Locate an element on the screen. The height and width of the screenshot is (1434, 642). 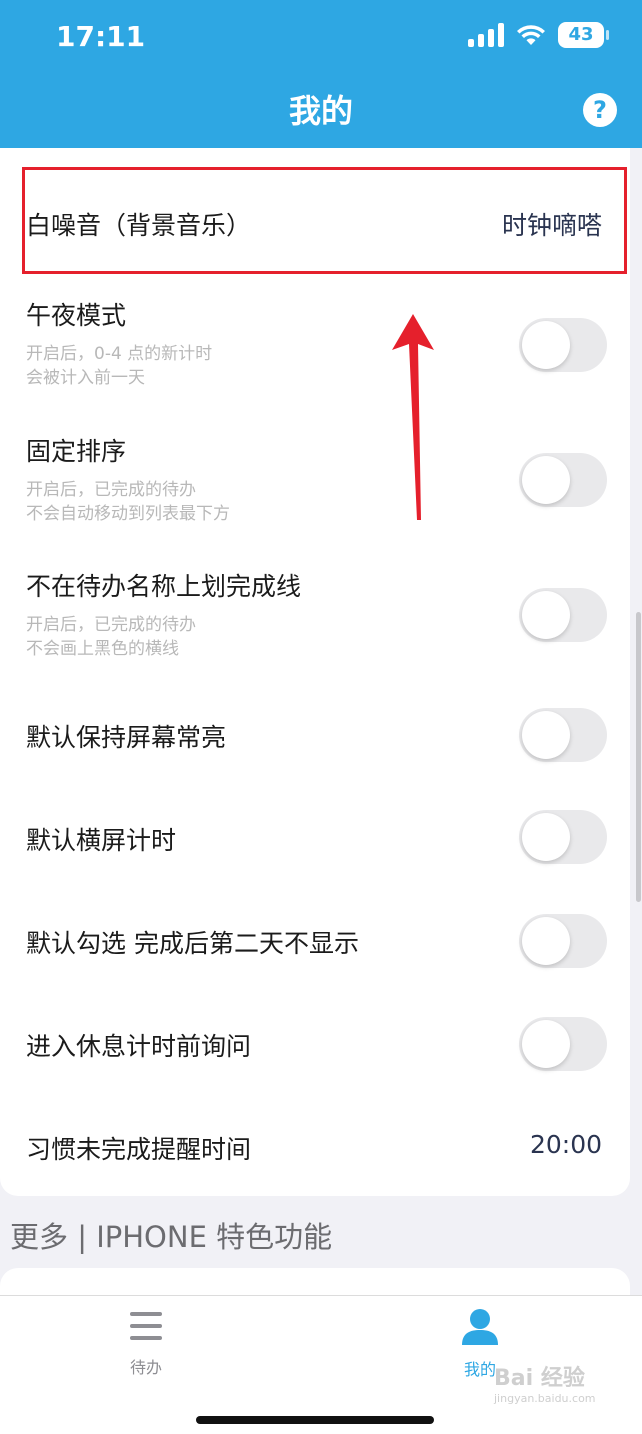
setting-title: 午夜模式 is located at coordinates (76, 315).